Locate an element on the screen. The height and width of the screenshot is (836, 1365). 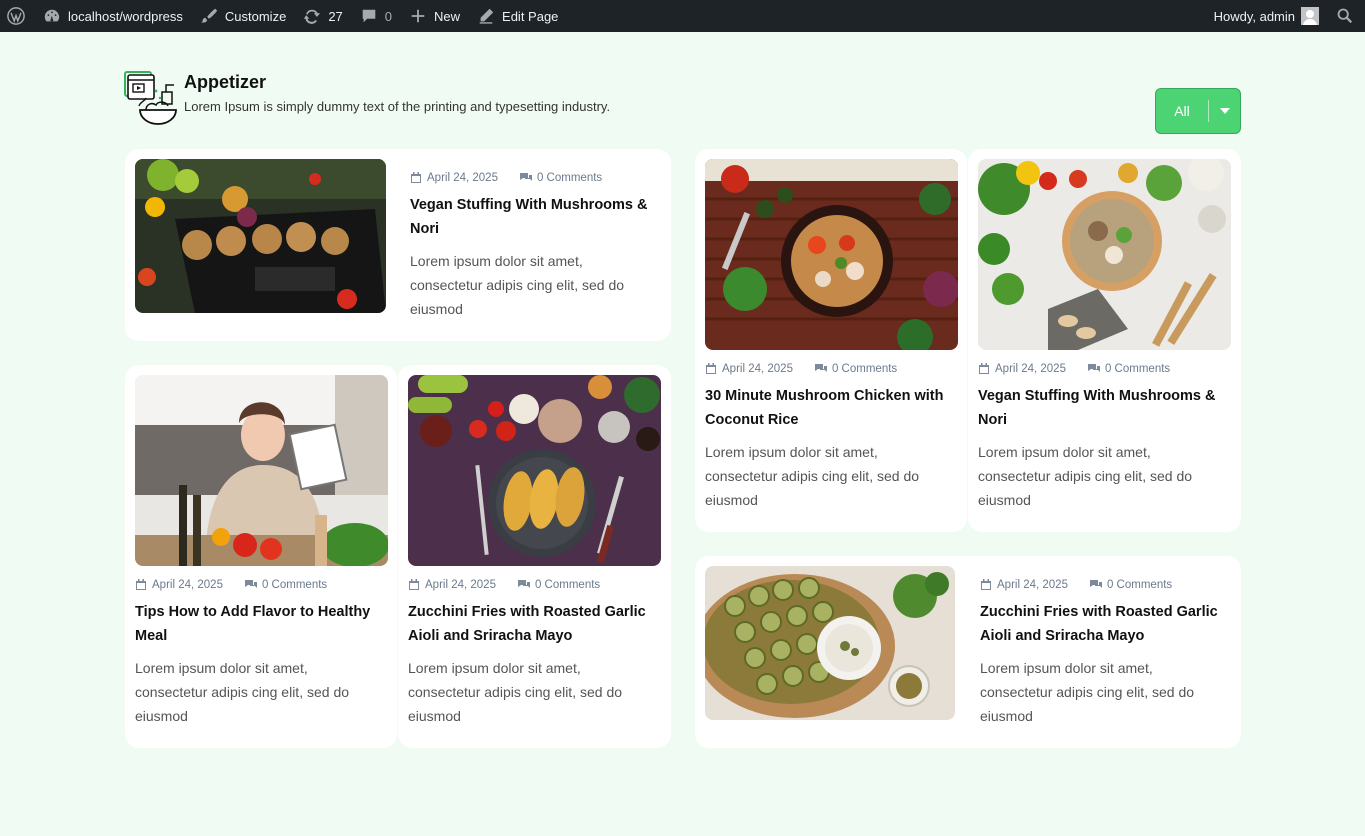
updates-icon is located at coordinates (312, 16).